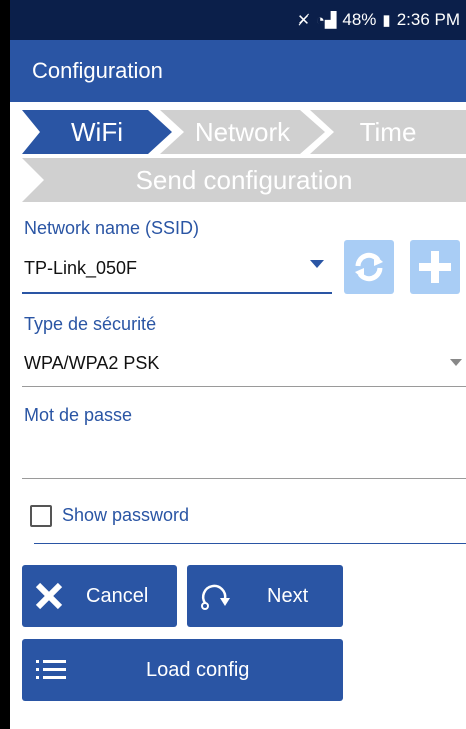  Describe the element at coordinates (97, 70) in the screenshot. I see `page-title: Configuration` at that location.